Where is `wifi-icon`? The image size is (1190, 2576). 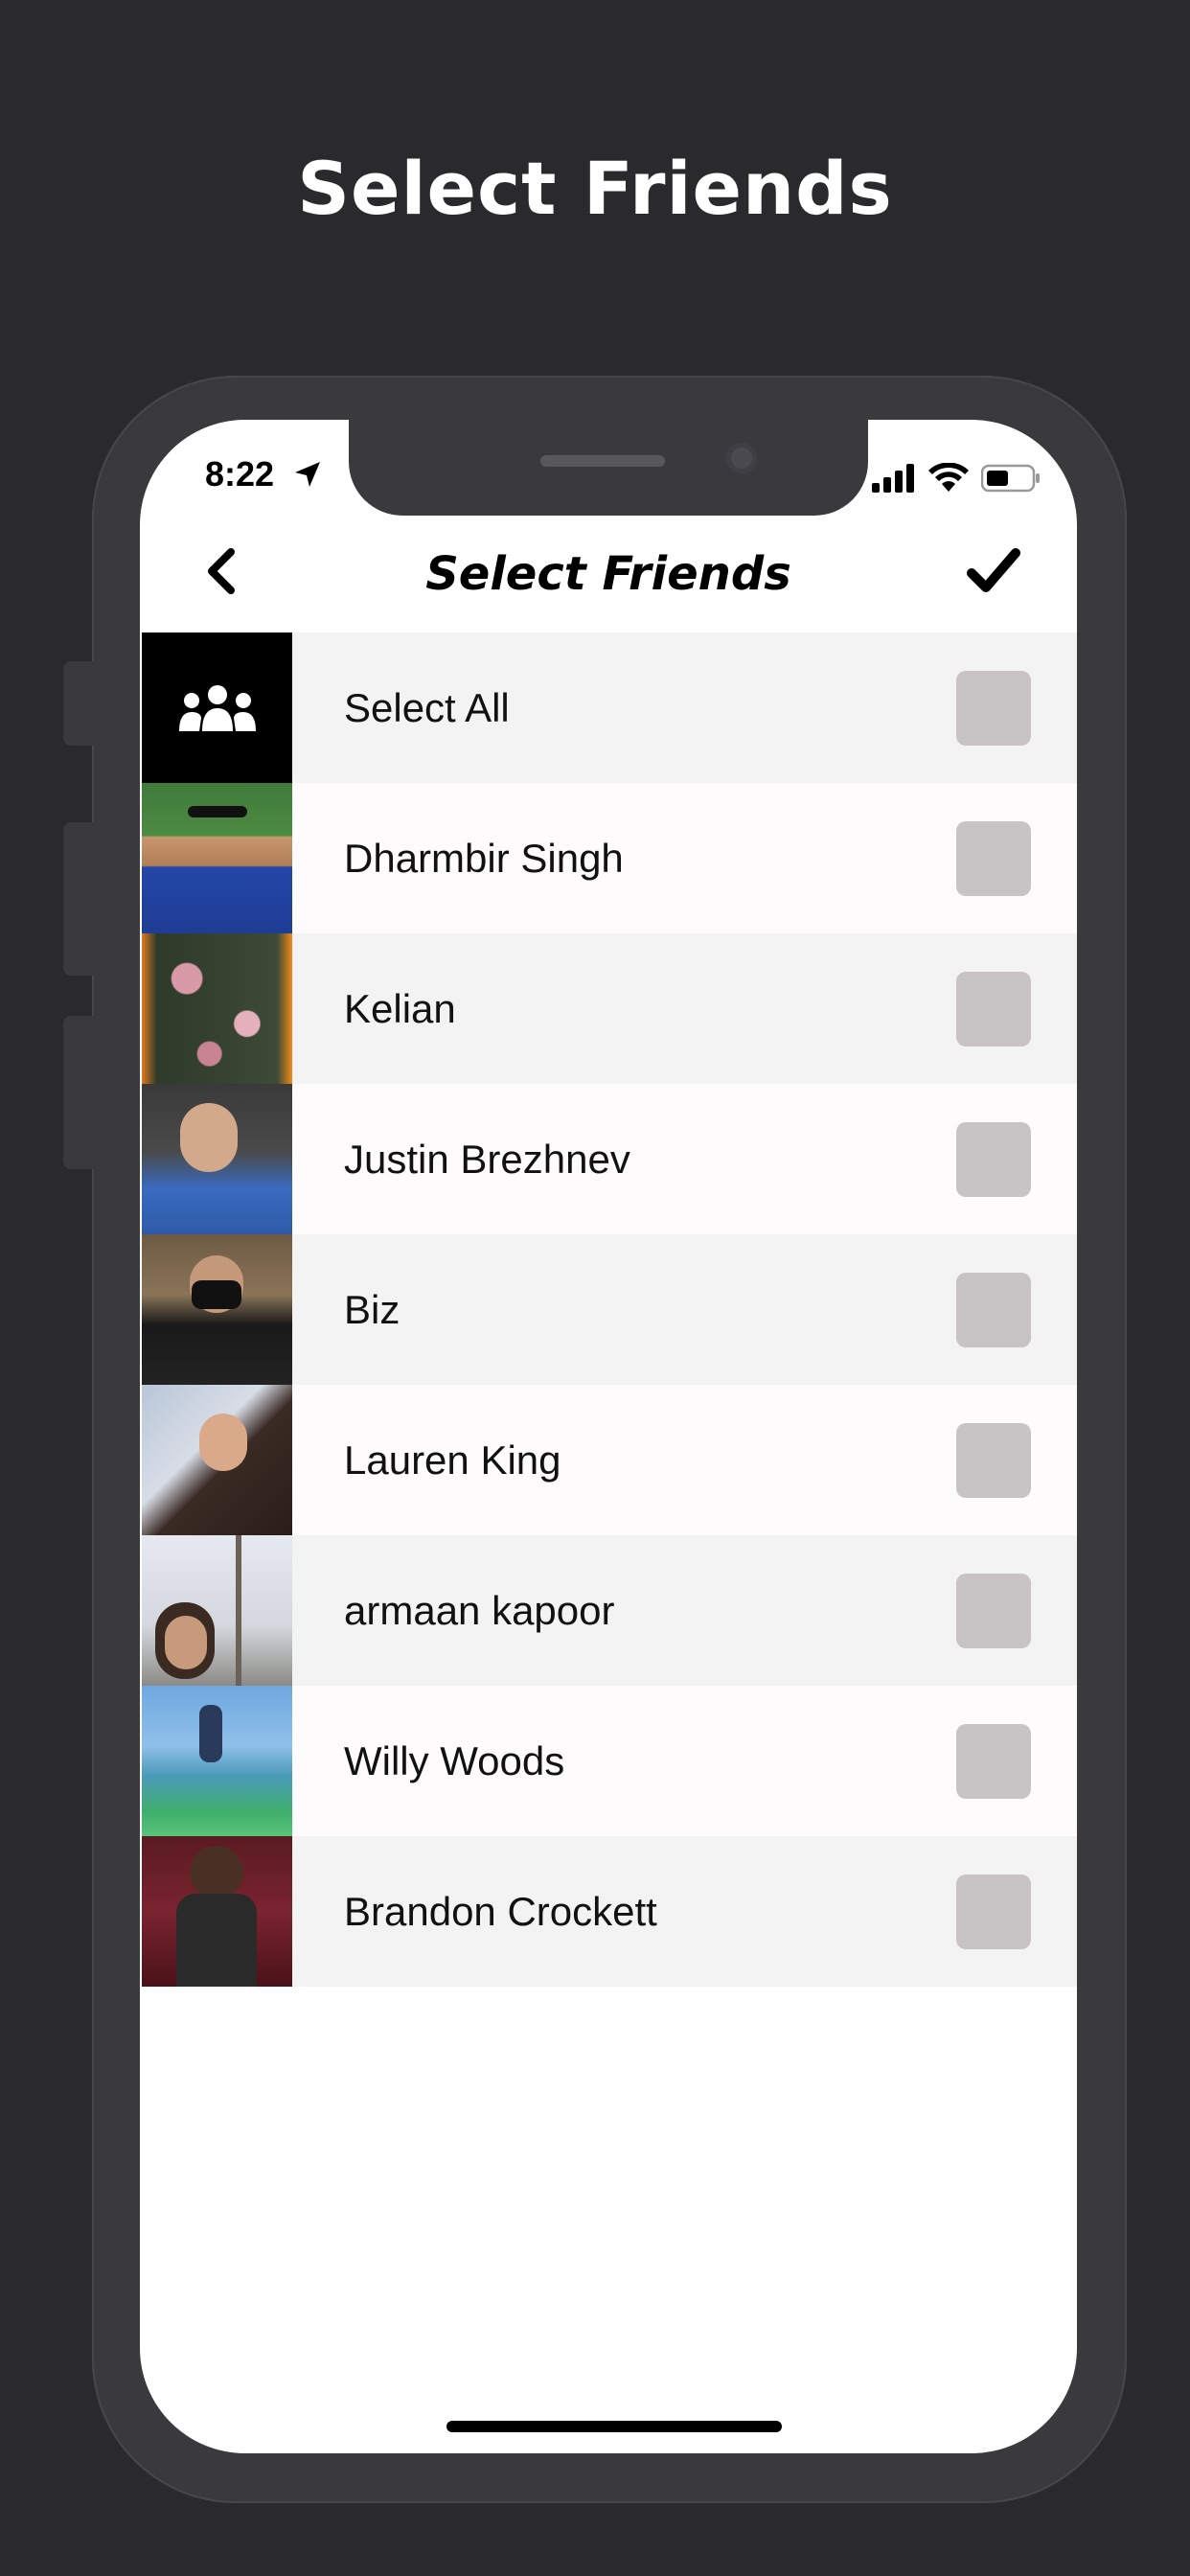
wifi-icon is located at coordinates (949, 477).